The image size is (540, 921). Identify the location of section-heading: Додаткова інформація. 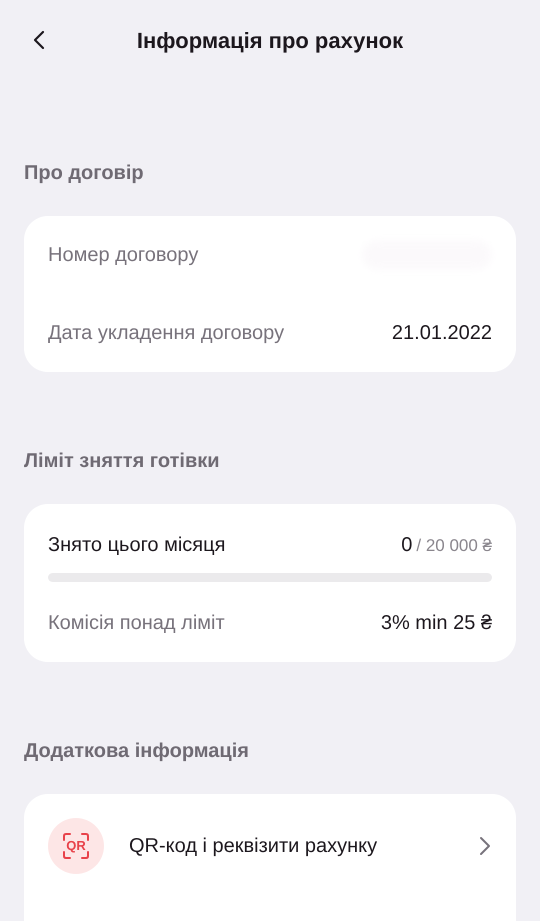
(136, 751).